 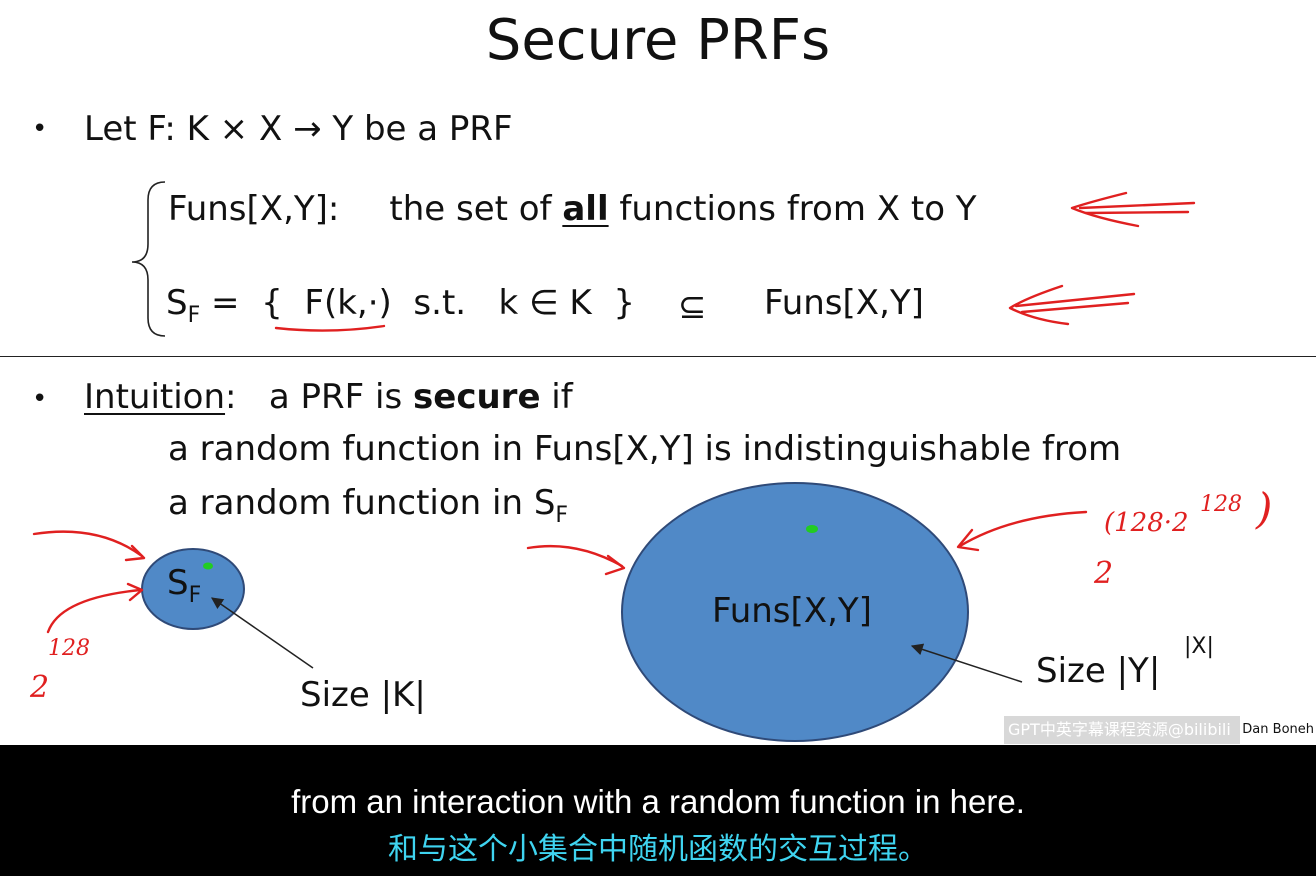 What do you see at coordinates (1133, 209) in the screenshot?
I see `arrow-to-funs-line` at bounding box center [1133, 209].